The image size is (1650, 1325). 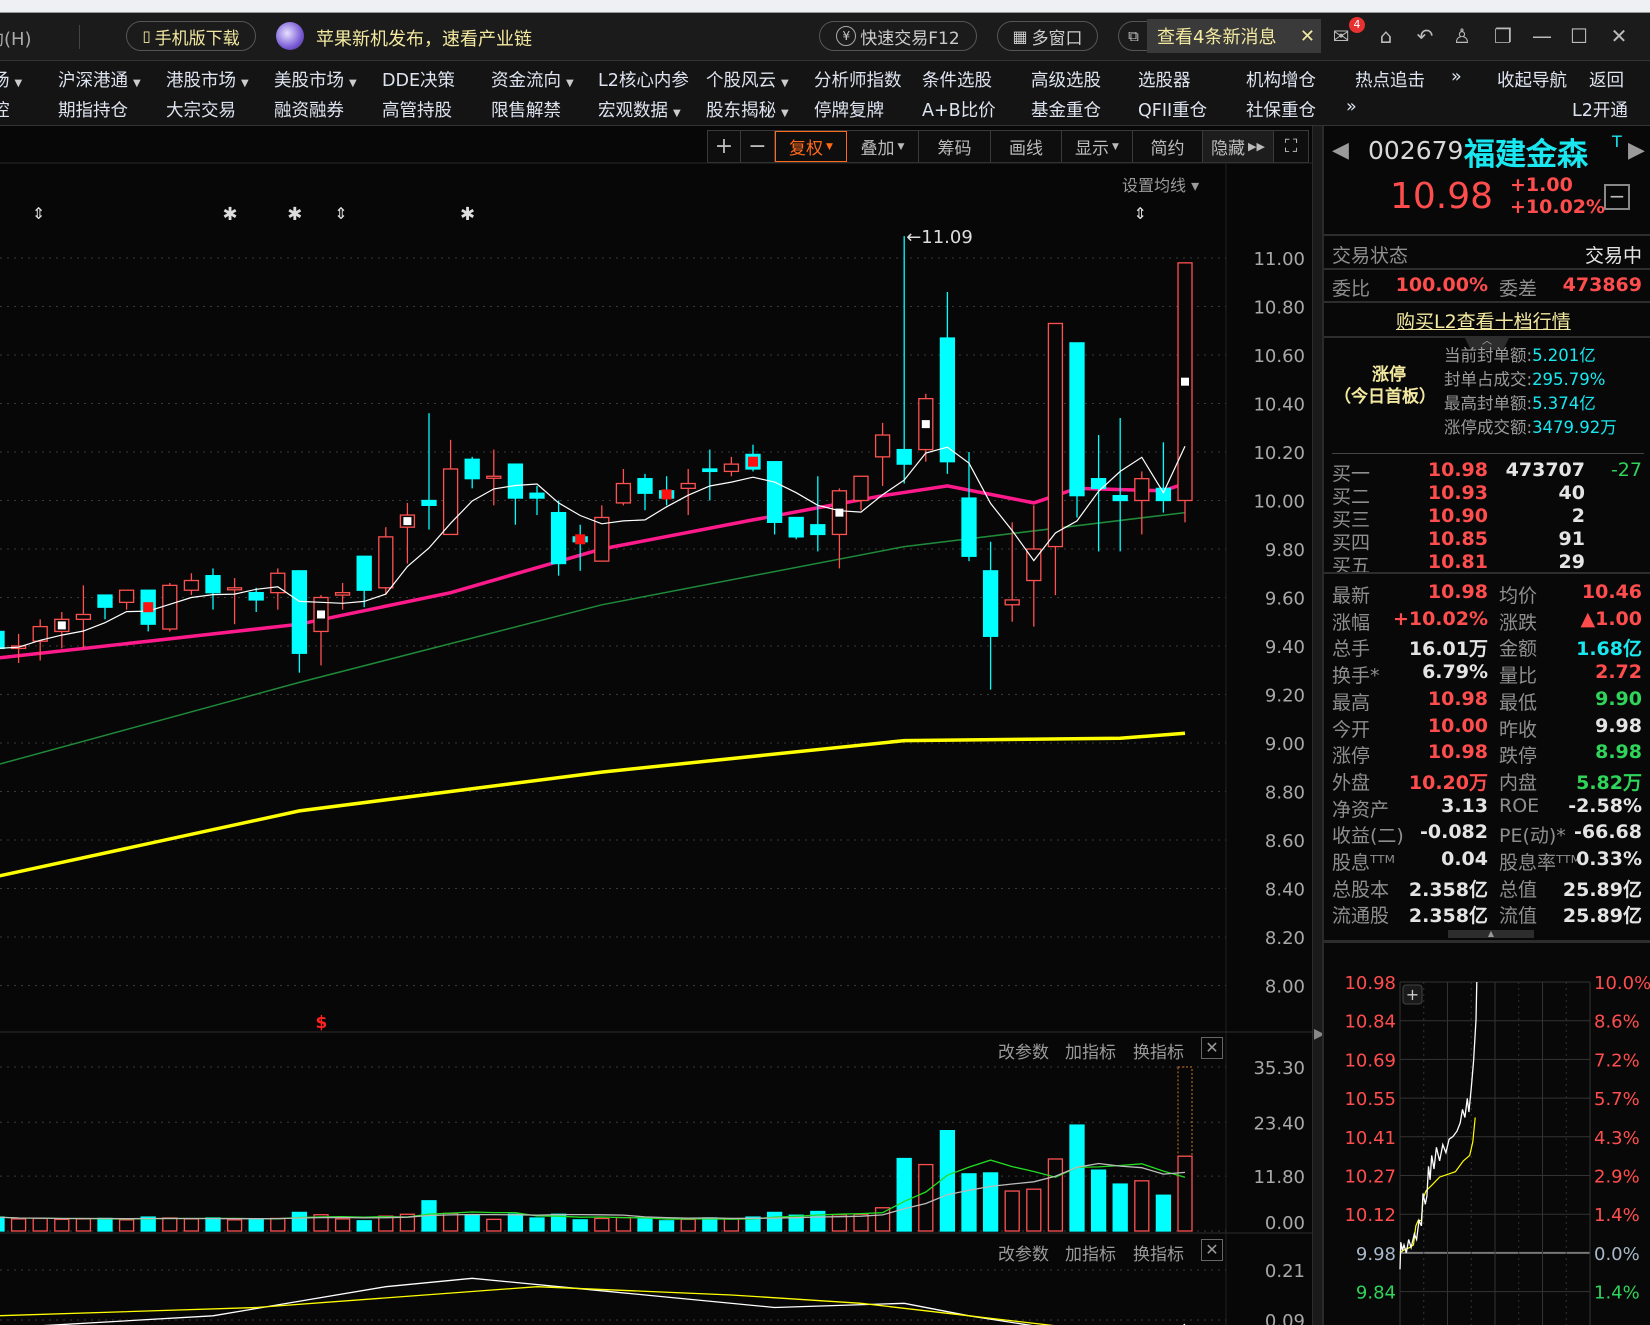 What do you see at coordinates (1390, 79) in the screenshot?
I see `nav-item: 热点追击` at bounding box center [1390, 79].